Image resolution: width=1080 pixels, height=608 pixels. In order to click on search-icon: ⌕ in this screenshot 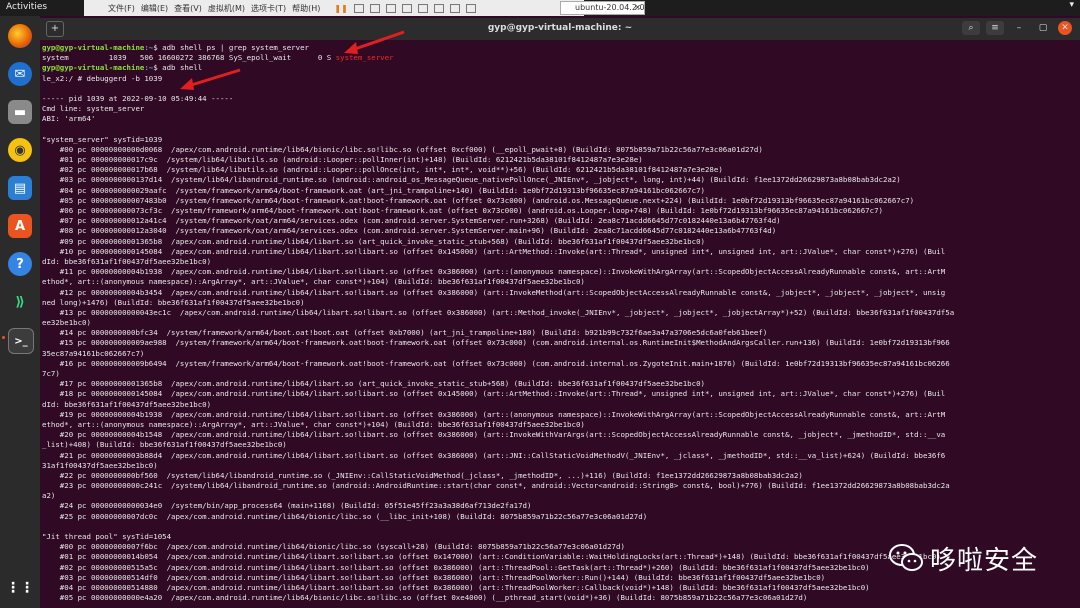, I will do `click(971, 28)`.